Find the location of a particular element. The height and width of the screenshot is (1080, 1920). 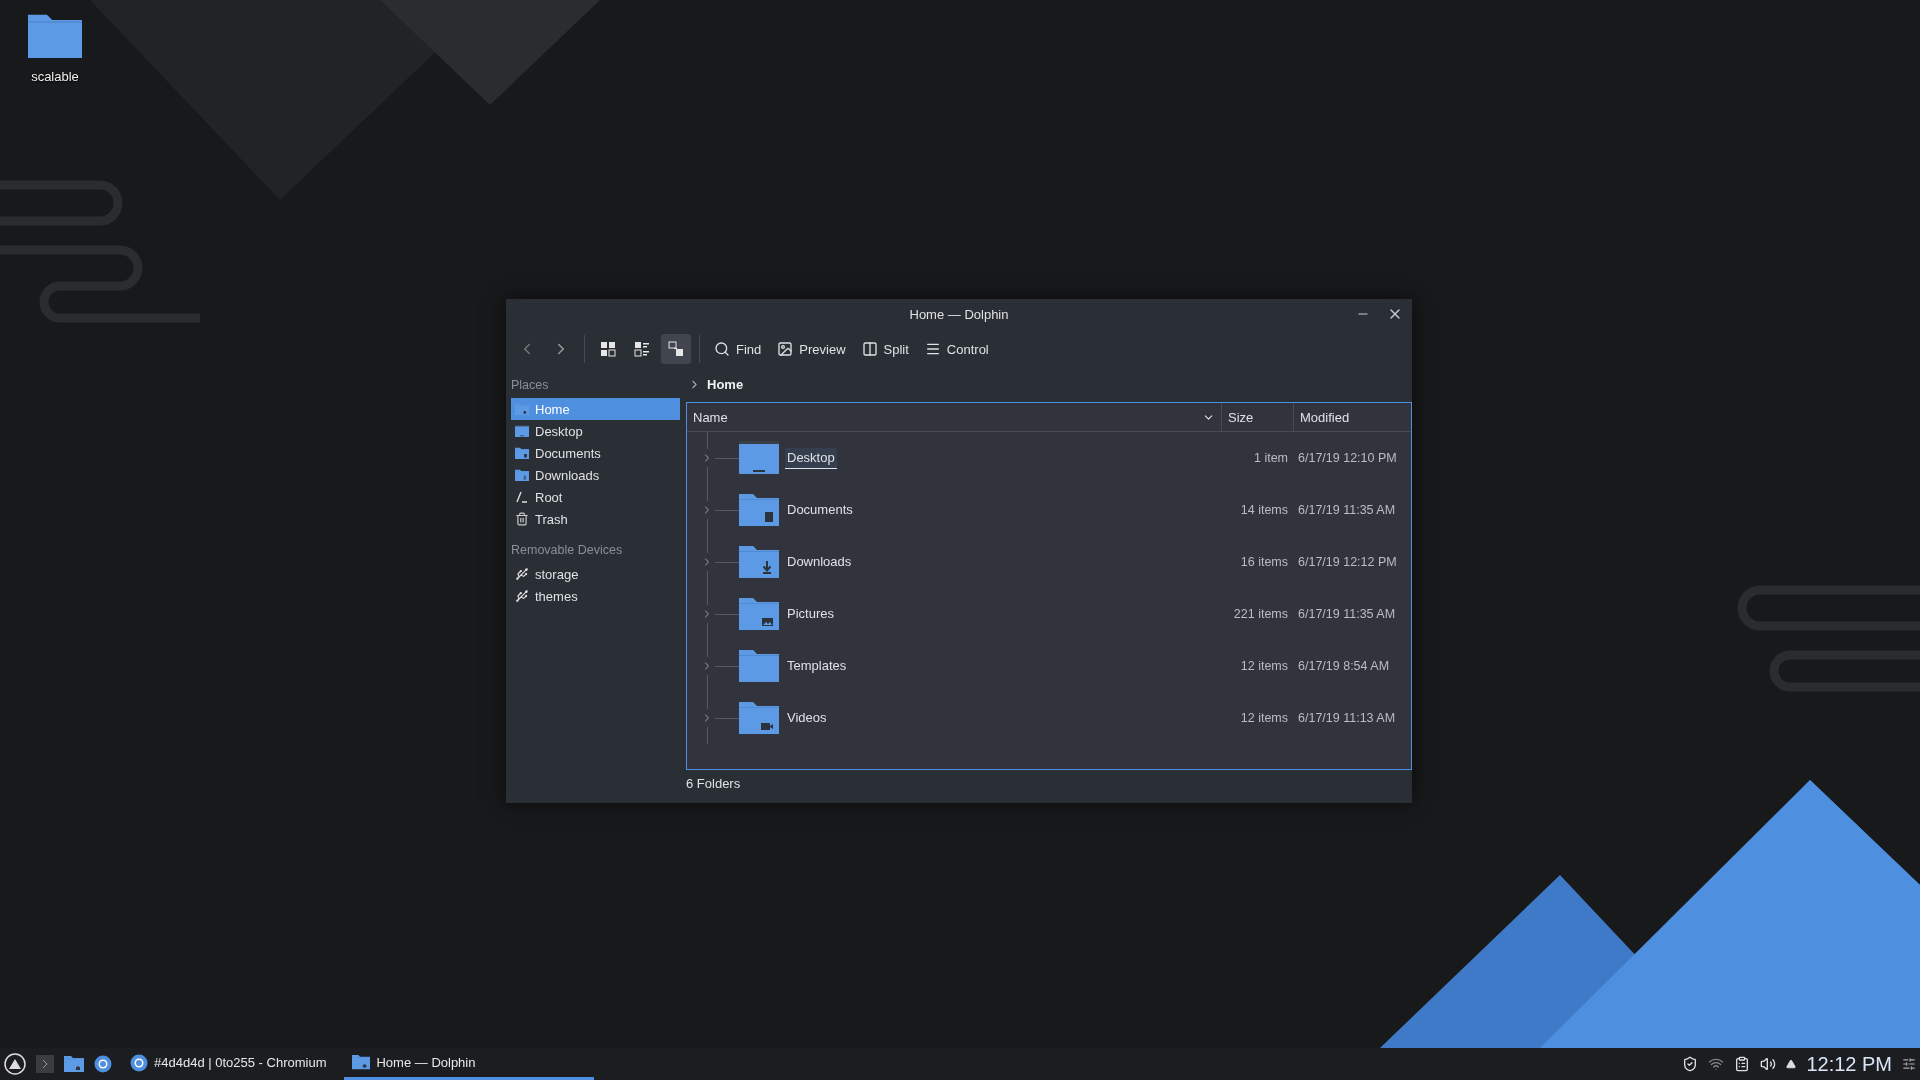

home-folder-icon is located at coordinates (522, 409).